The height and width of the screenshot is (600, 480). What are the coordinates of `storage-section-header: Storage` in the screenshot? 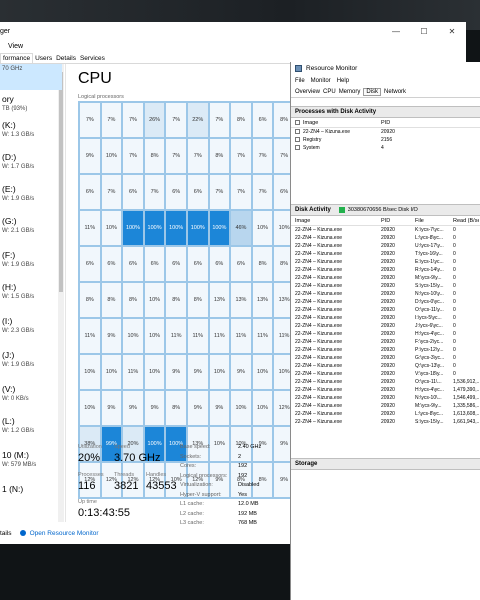 It's located at (385, 464).